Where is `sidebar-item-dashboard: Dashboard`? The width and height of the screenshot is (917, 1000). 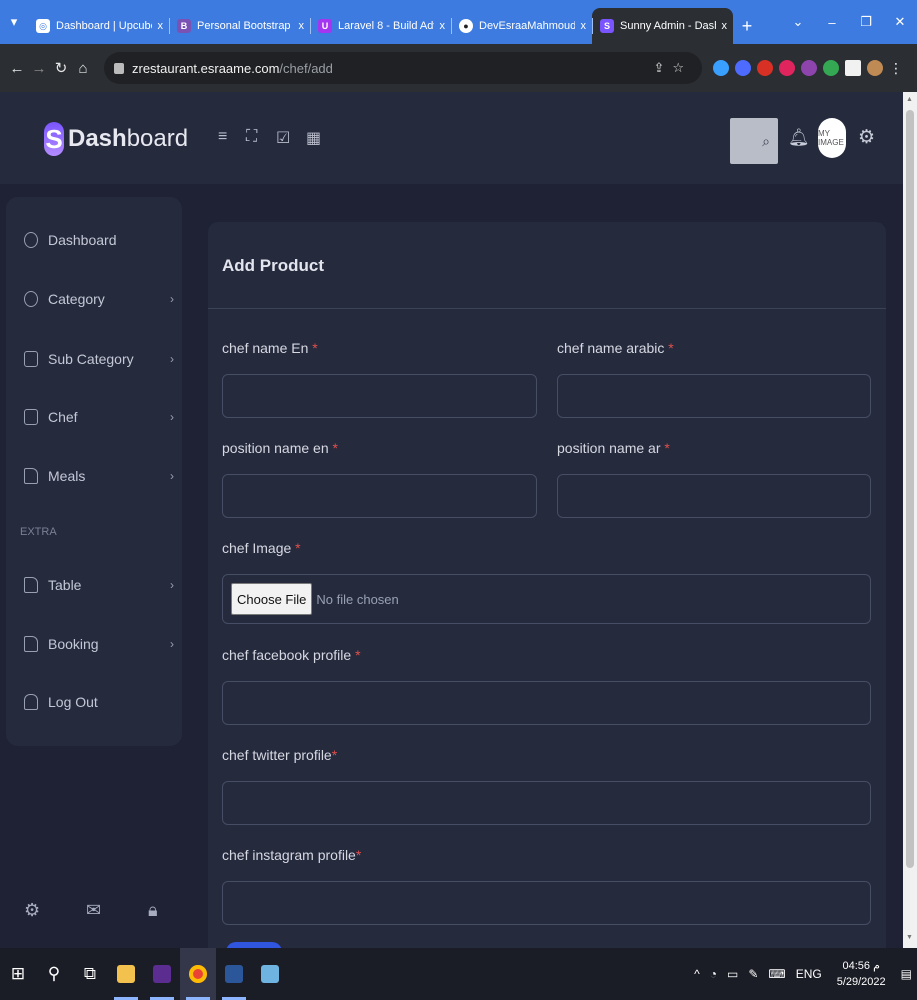
sidebar-item-dashboard: Dashboard is located at coordinates (99, 240).